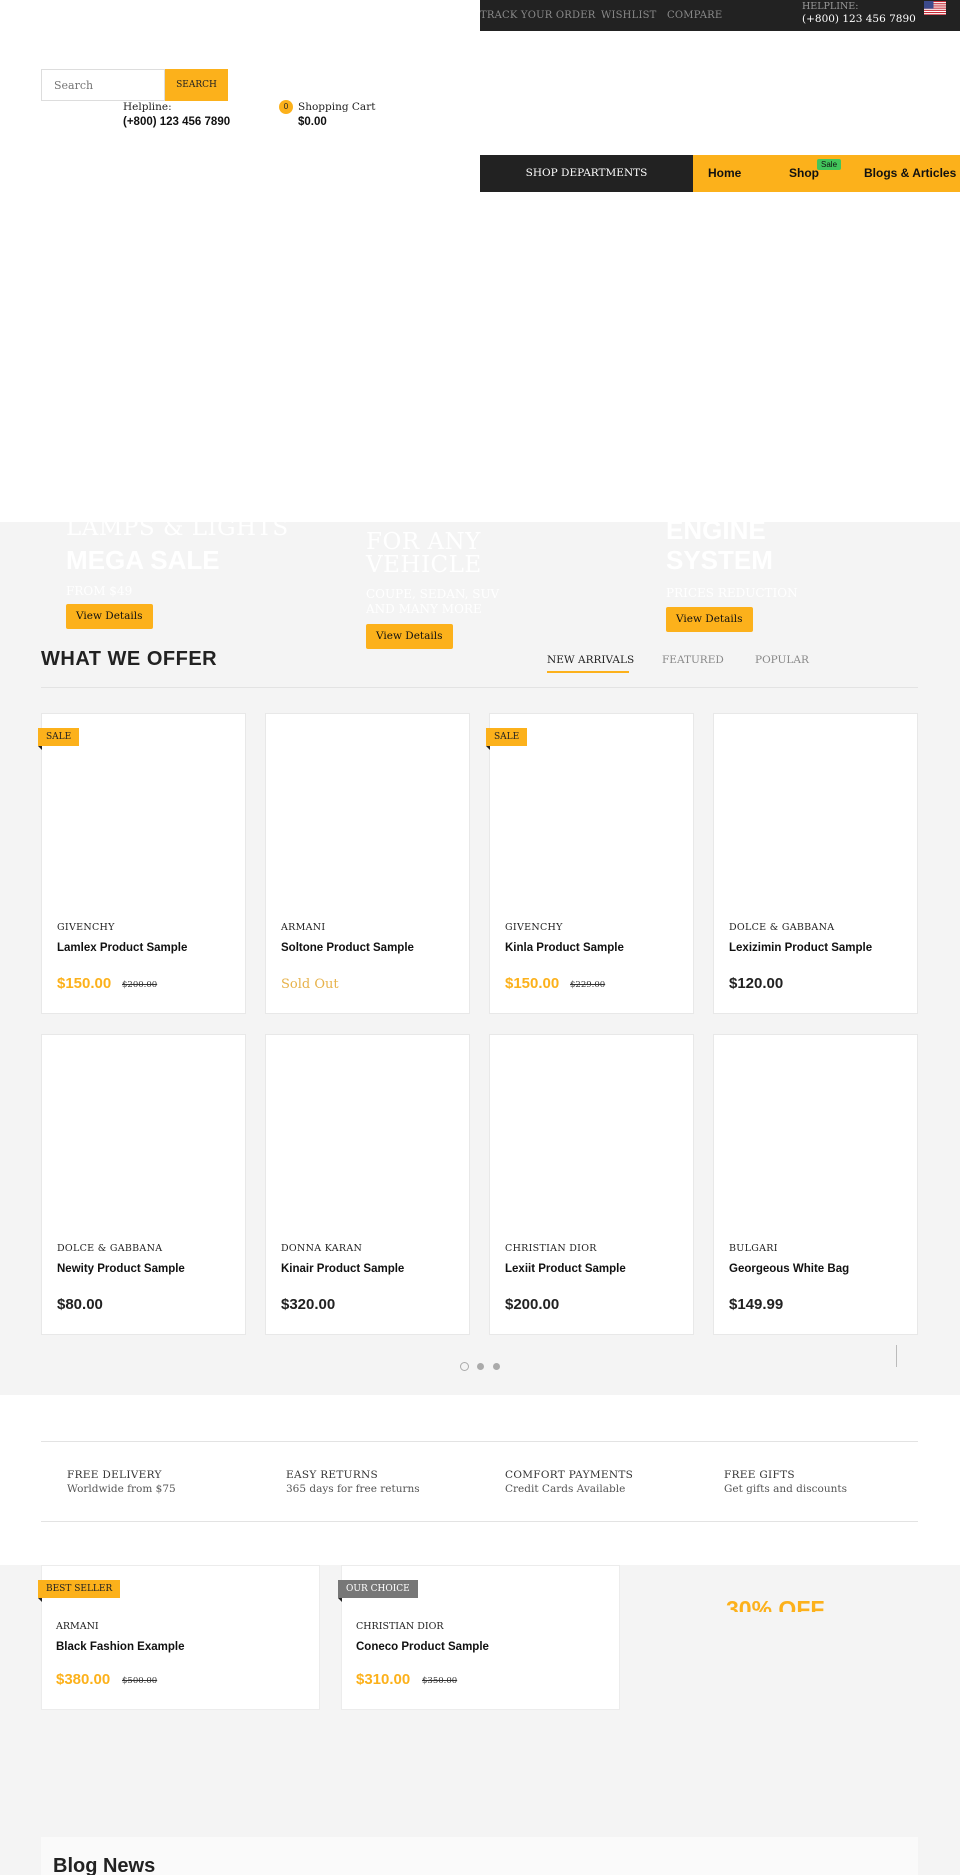  I want to click on banner-headline: SYSTEM, so click(719, 560).